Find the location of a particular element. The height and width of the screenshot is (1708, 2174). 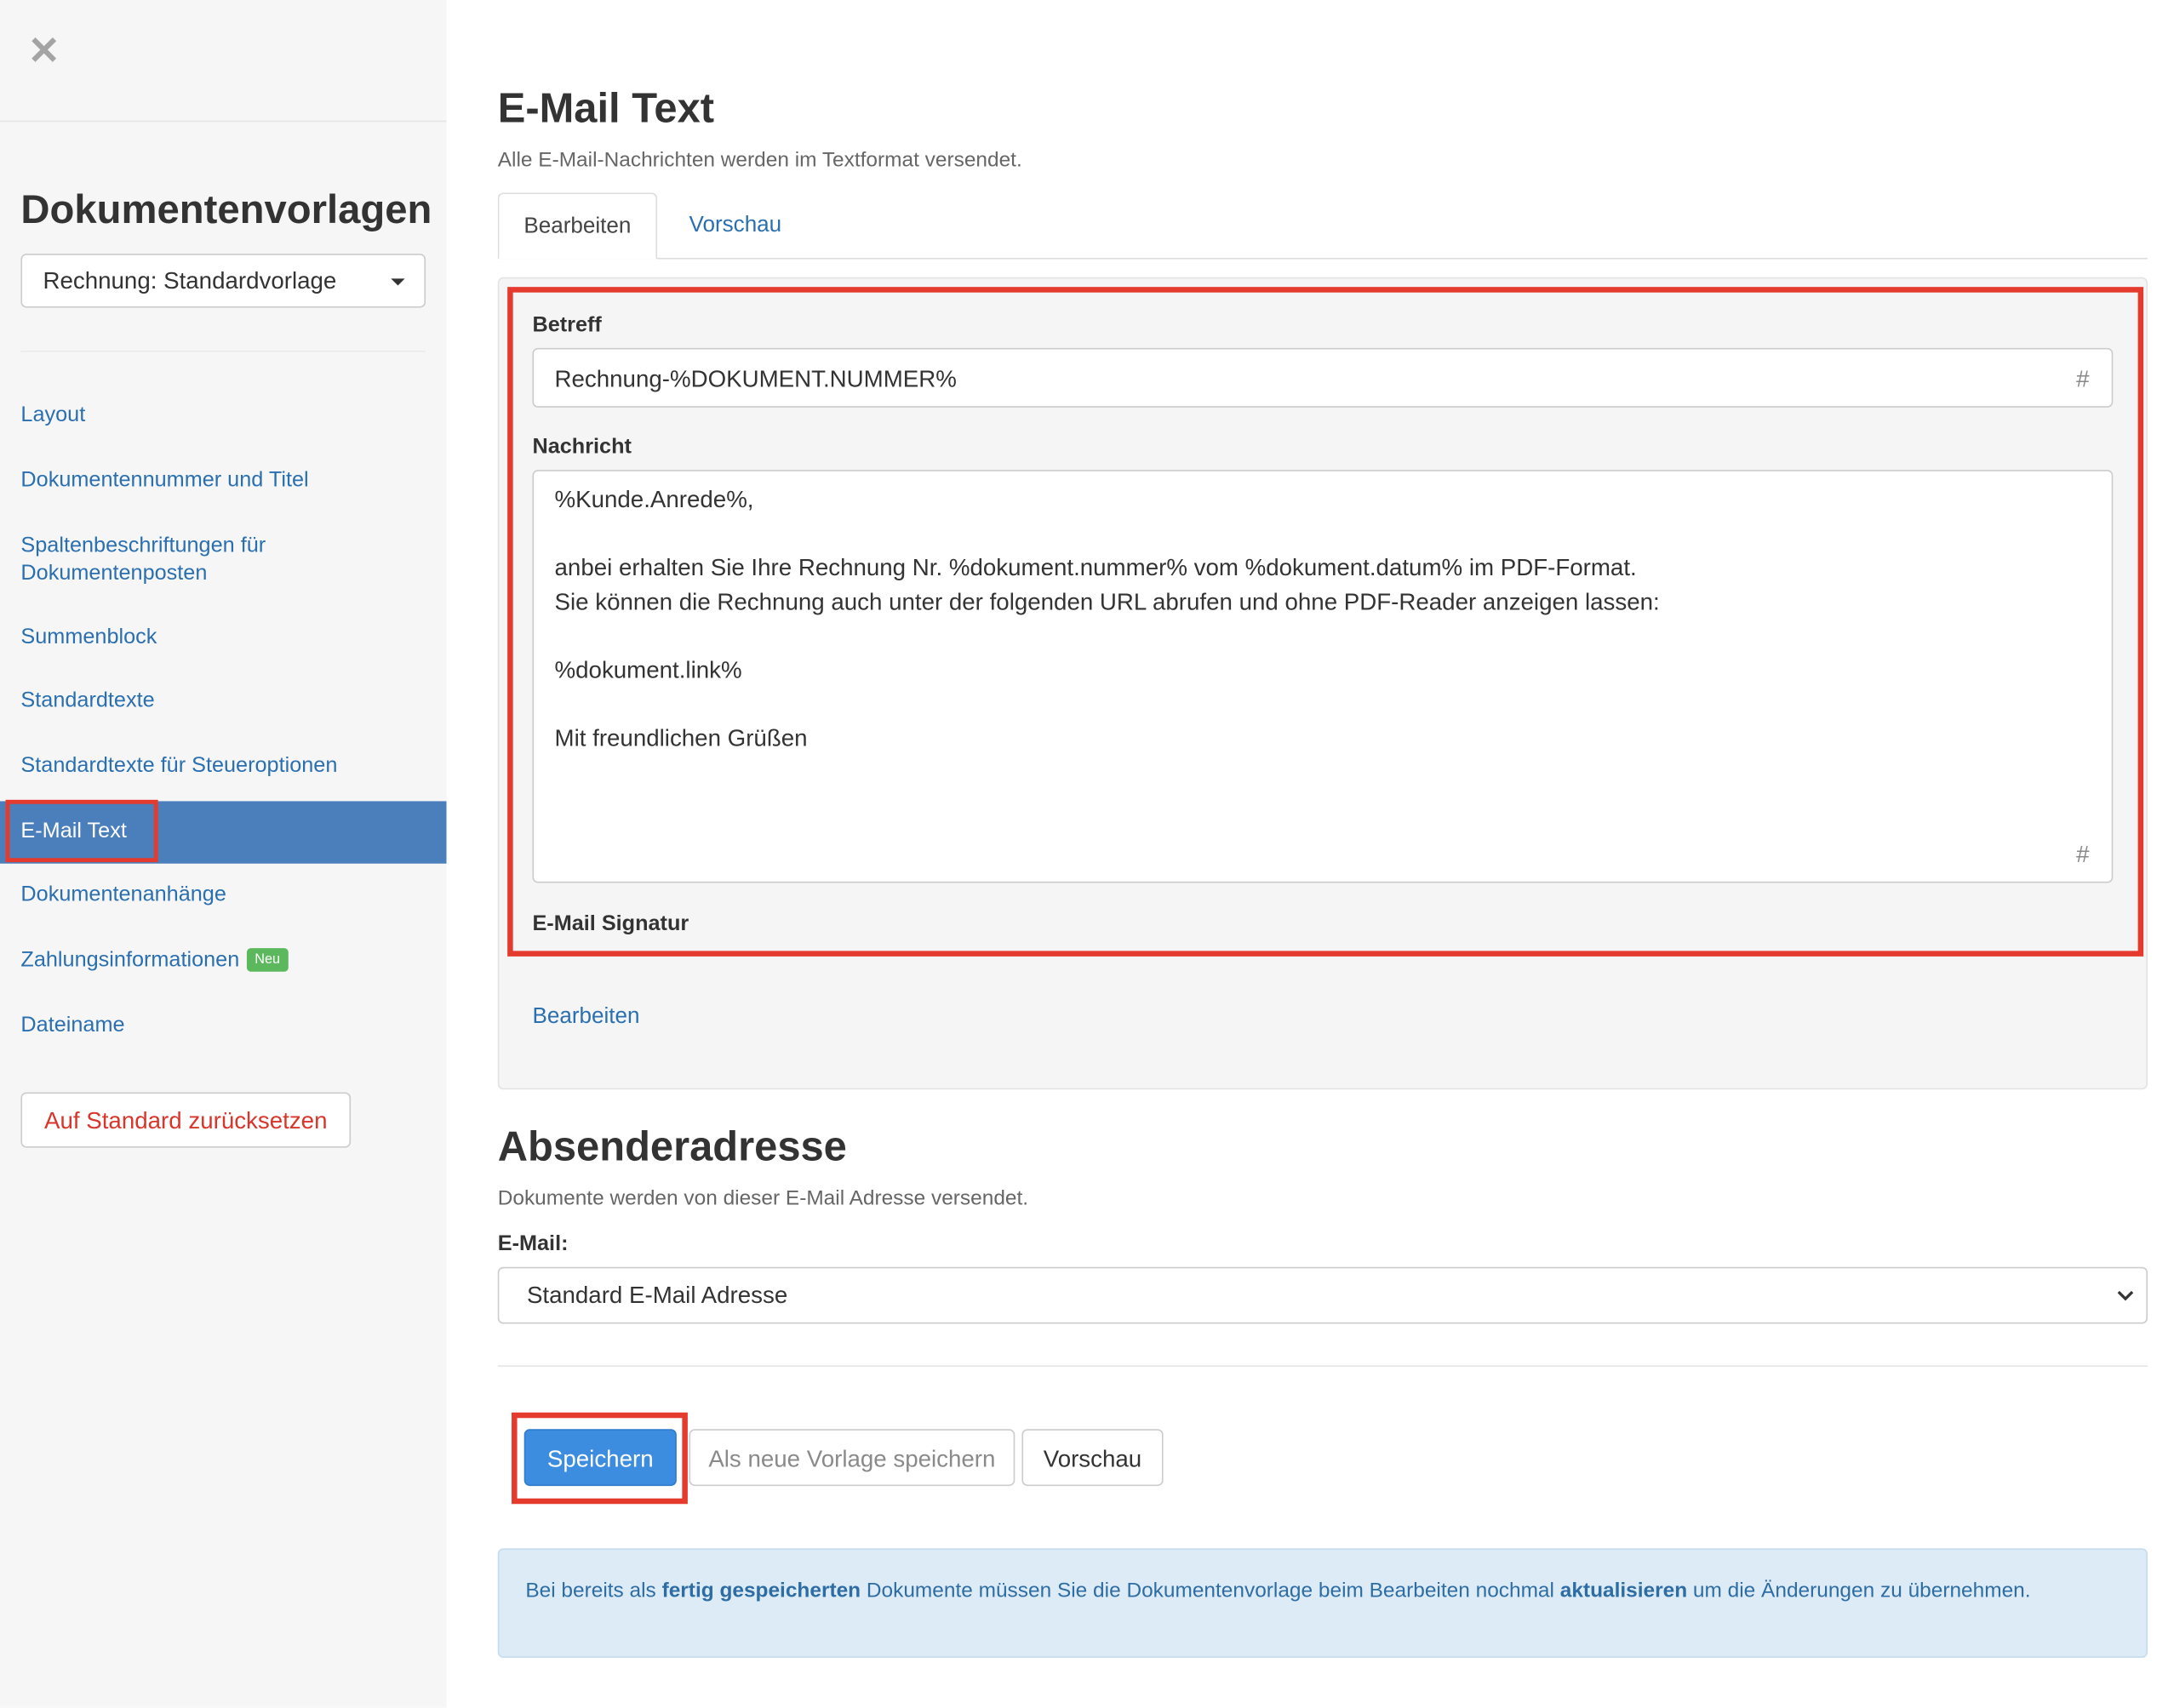

info-text-bold: fertig gespeicherten is located at coordinates (761, 1590).